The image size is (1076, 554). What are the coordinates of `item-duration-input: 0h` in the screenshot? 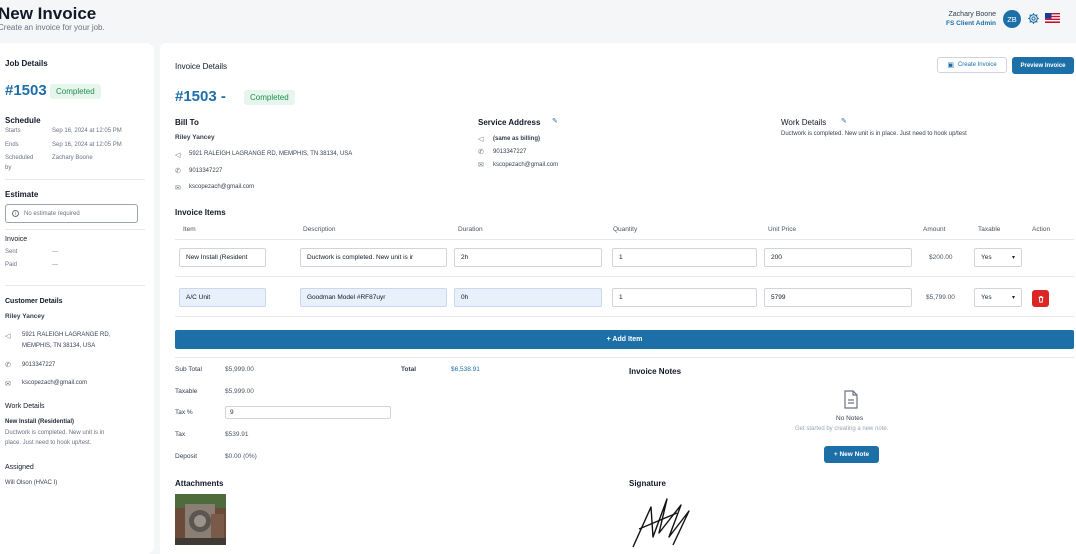 It's located at (528, 297).